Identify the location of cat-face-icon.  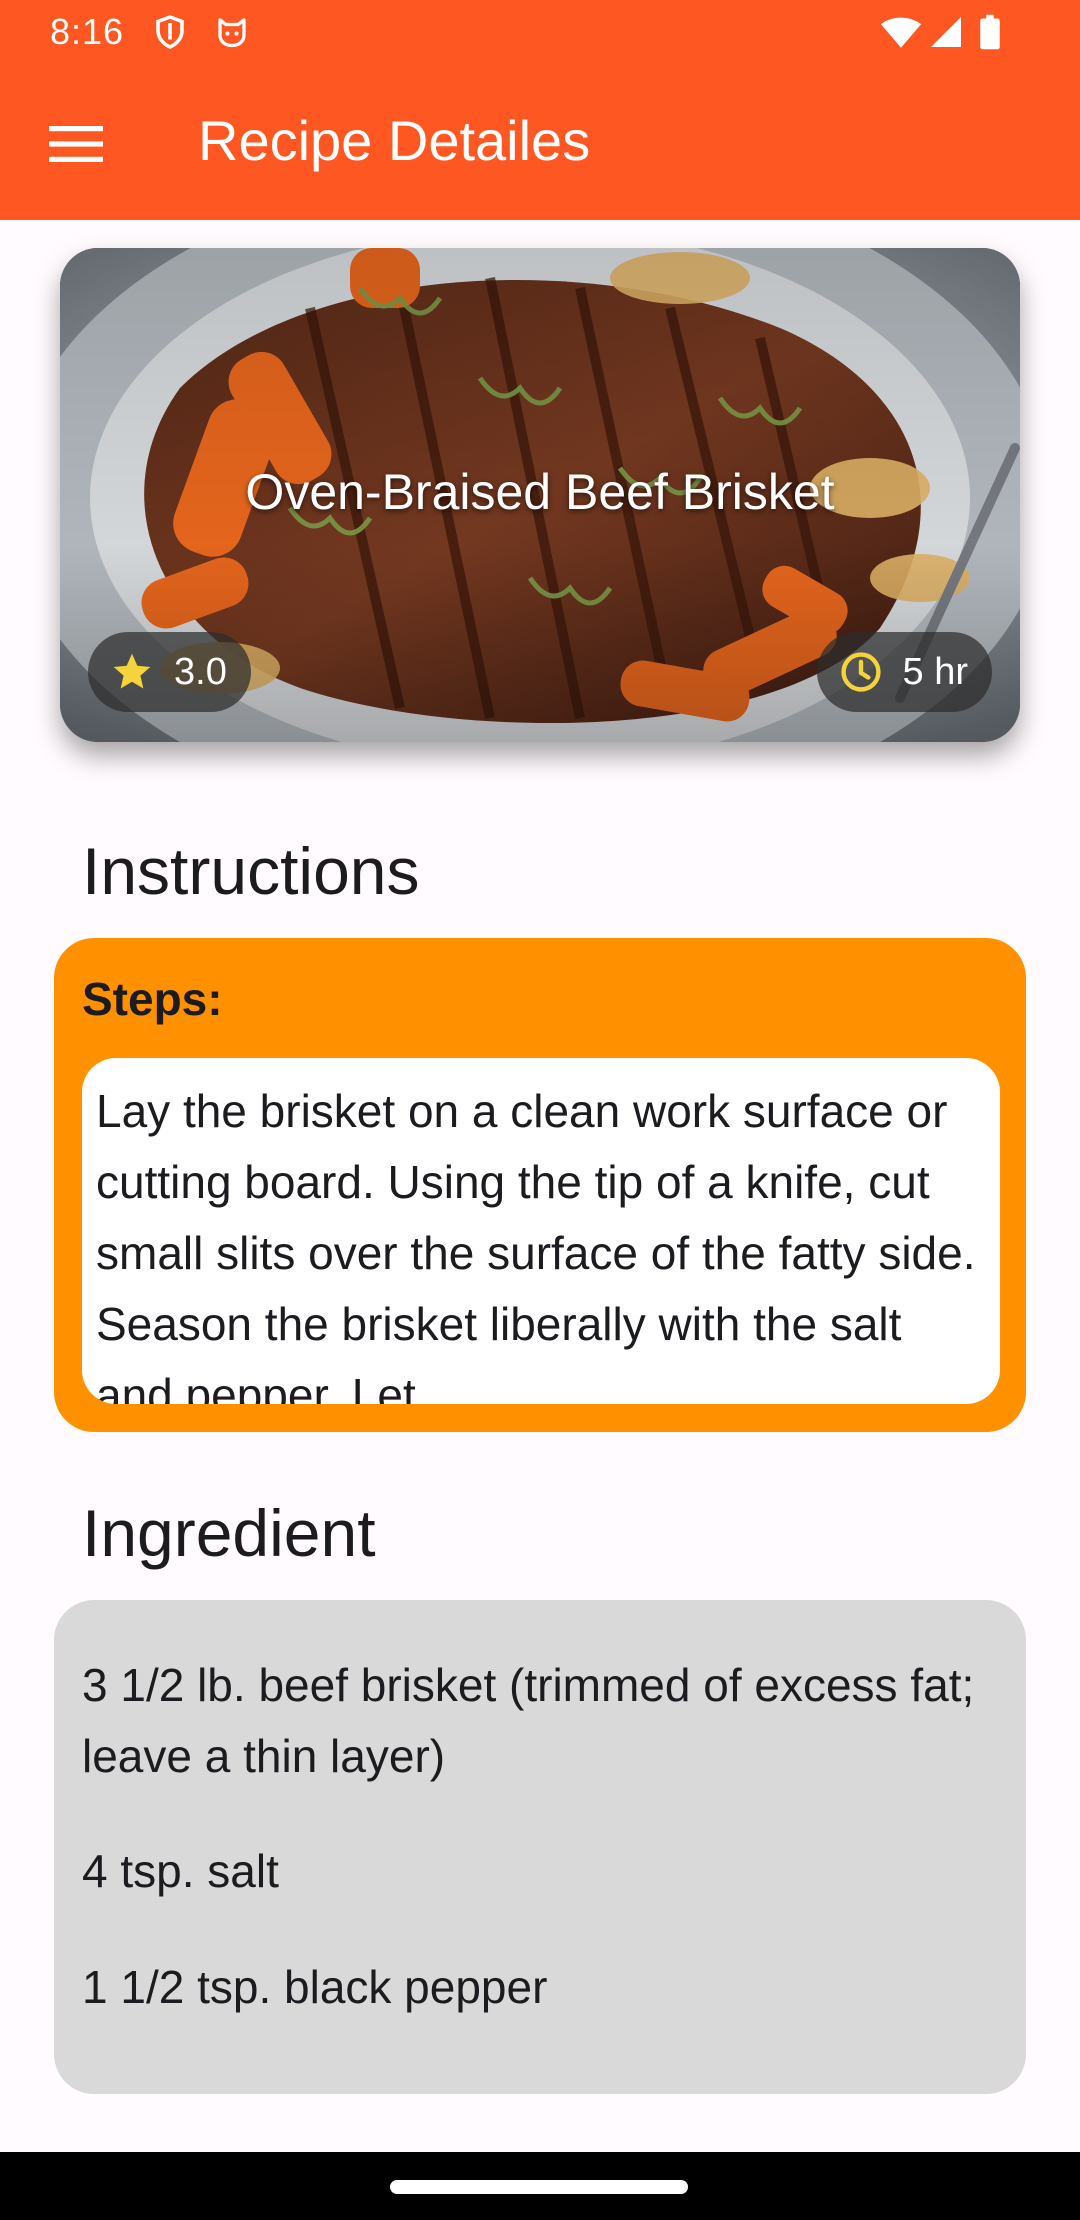
(232, 32).